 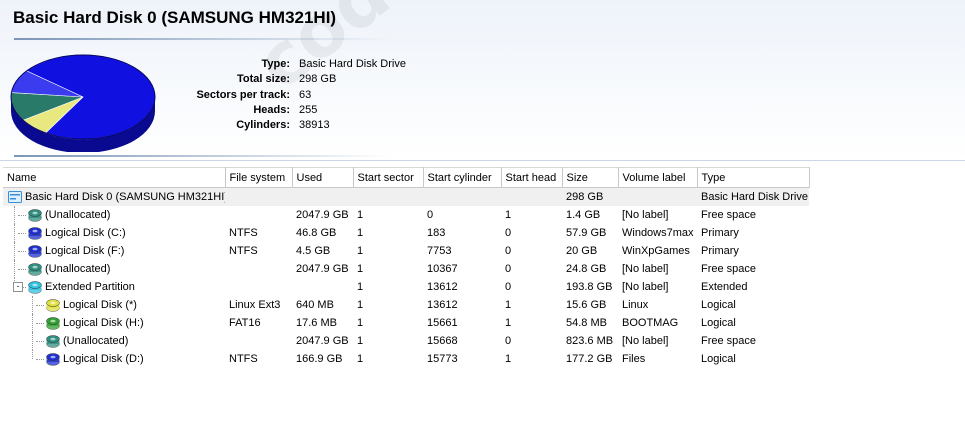 What do you see at coordinates (650, 323) in the screenshot?
I see `cell-volume-label: BOOTMAG` at bounding box center [650, 323].